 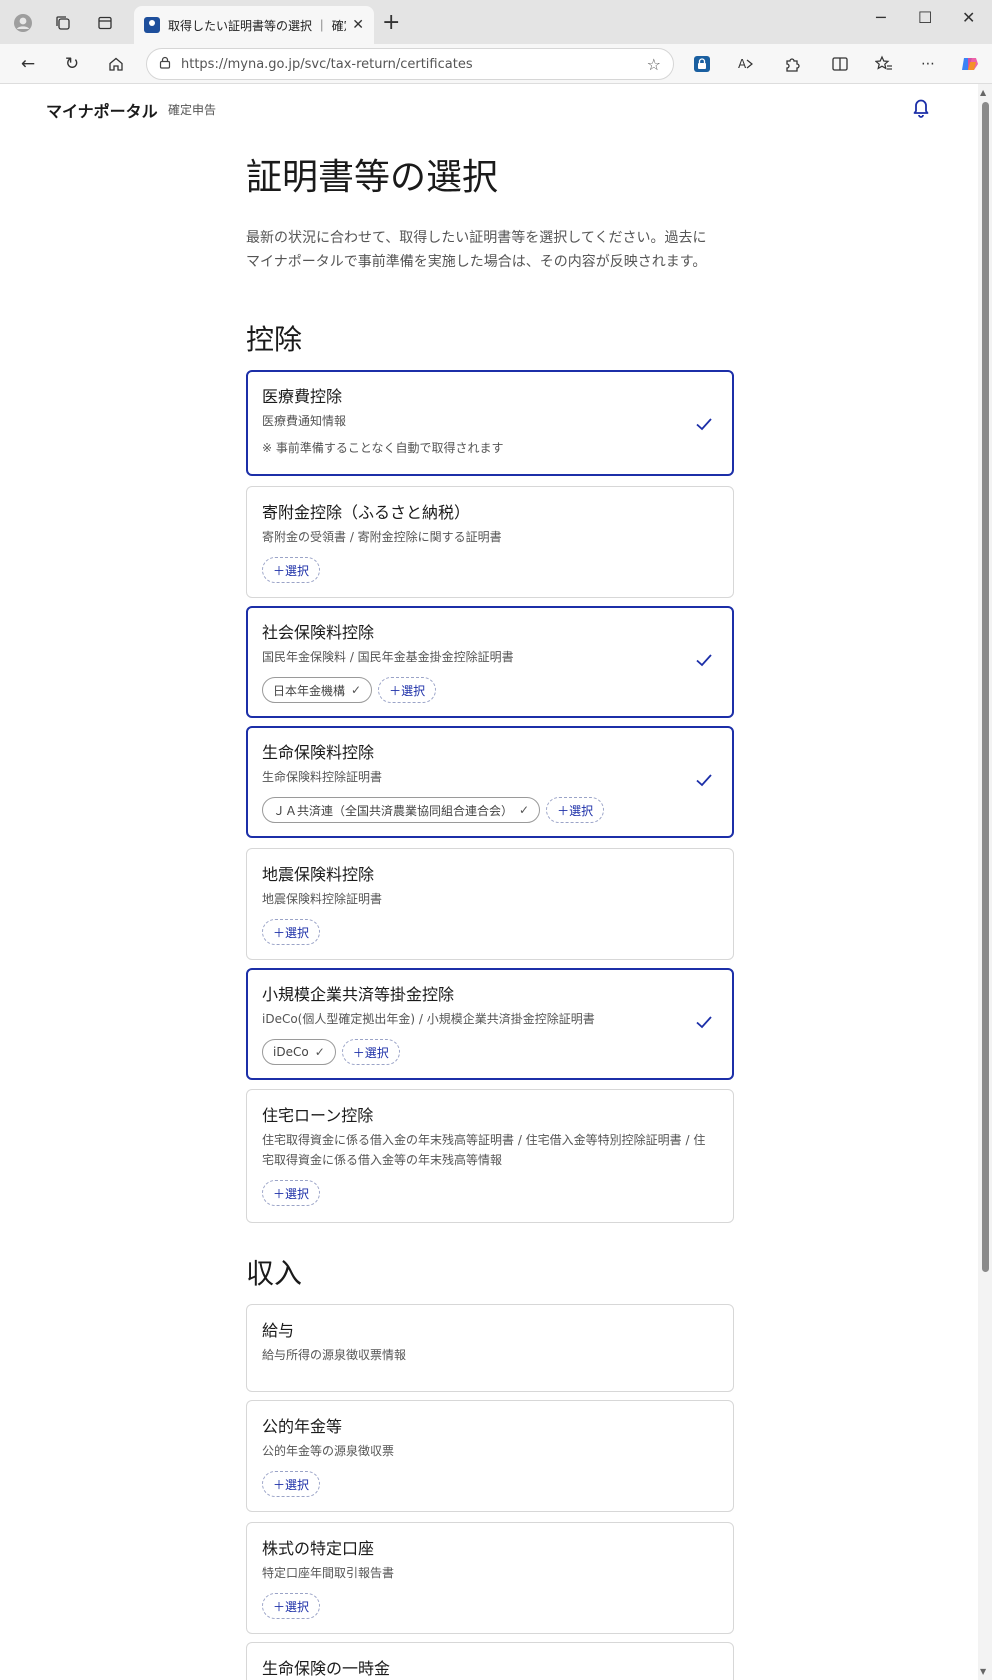 I want to click on page-lead-line-1: 最新の状況に合わせて、取得したい証明書等を選択してください。過去に, so click(x=476, y=238).